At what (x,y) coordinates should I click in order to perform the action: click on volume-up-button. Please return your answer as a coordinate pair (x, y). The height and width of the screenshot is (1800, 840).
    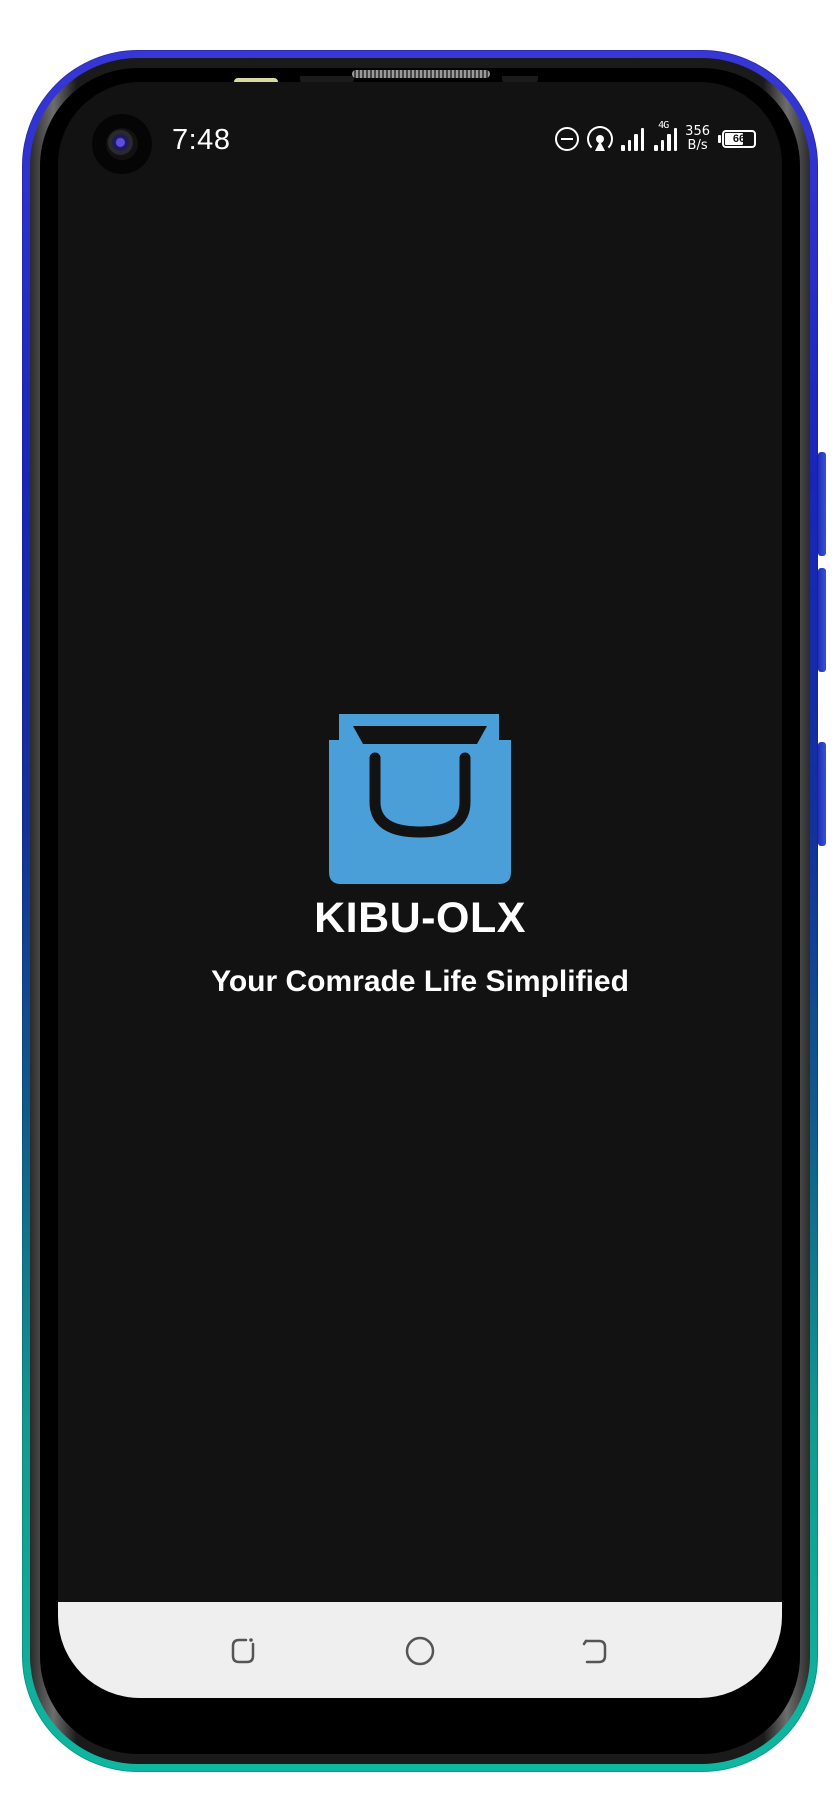
    Looking at the image, I should click on (822, 504).